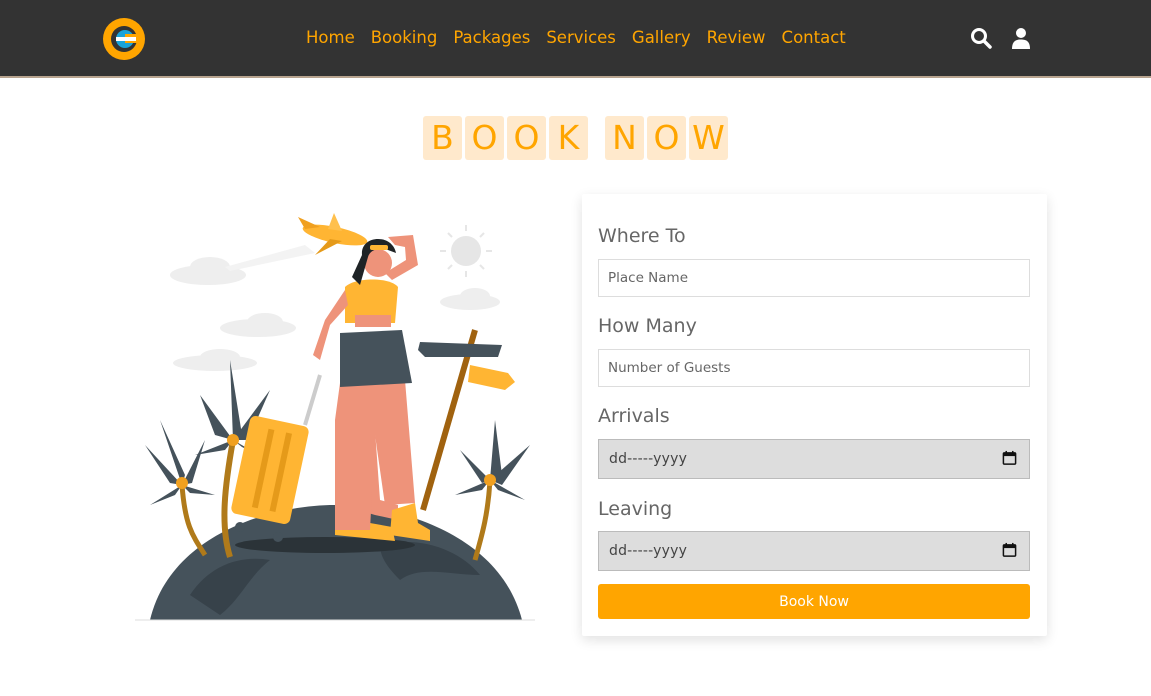 This screenshot has height=696, width=1151. I want to click on guests-input, so click(814, 368).